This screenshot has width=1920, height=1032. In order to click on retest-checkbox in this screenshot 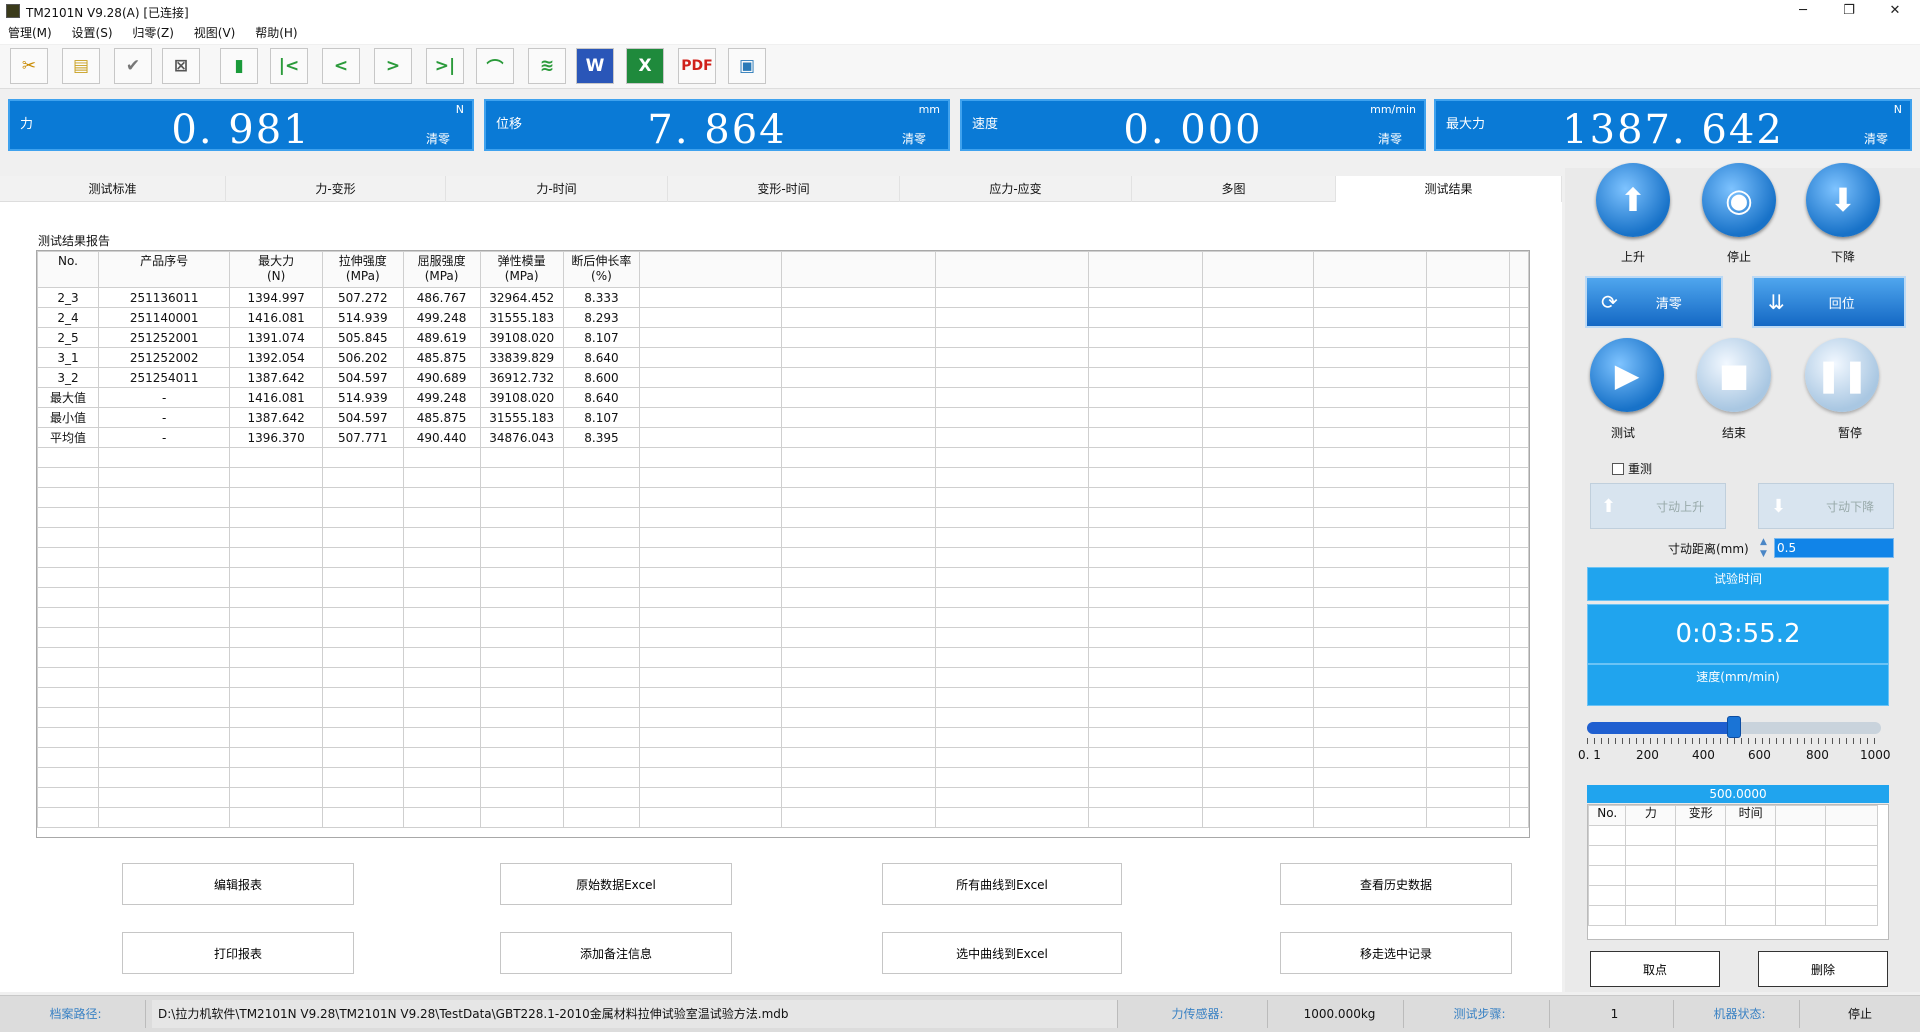, I will do `click(1618, 468)`.